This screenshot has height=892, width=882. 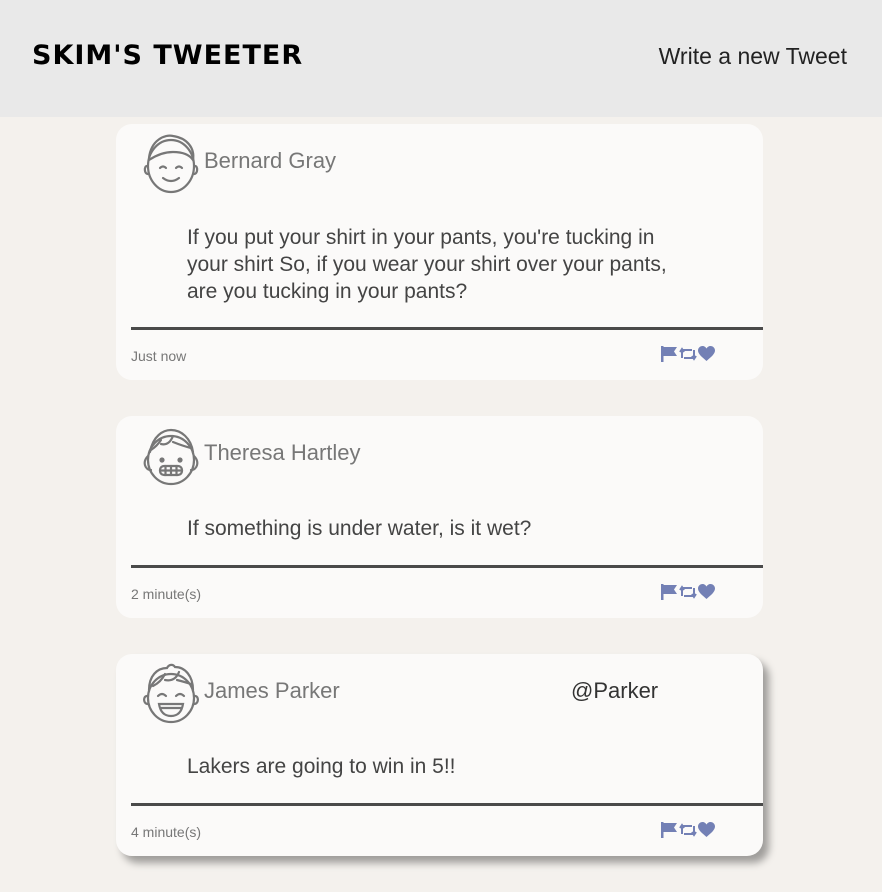 I want to click on app-header: SKIM'S TWEETER Write a new Tweet, so click(x=441, y=58).